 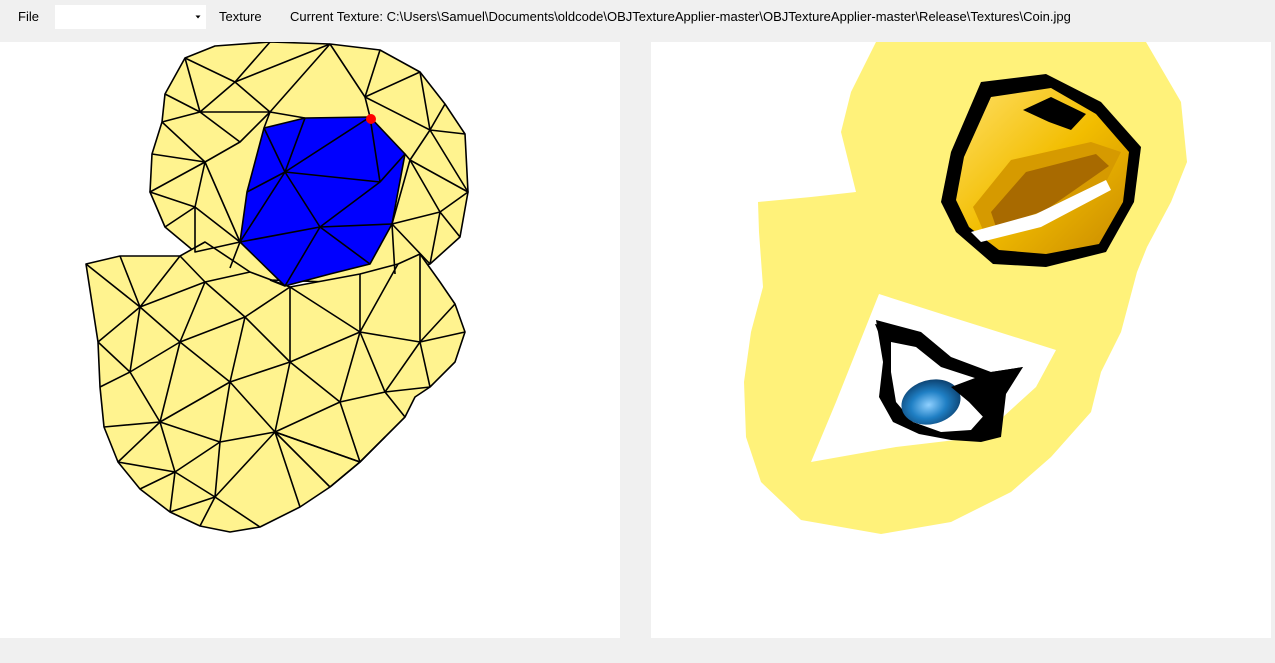 What do you see at coordinates (130, 17) in the screenshot?
I see `object-select-combobox` at bounding box center [130, 17].